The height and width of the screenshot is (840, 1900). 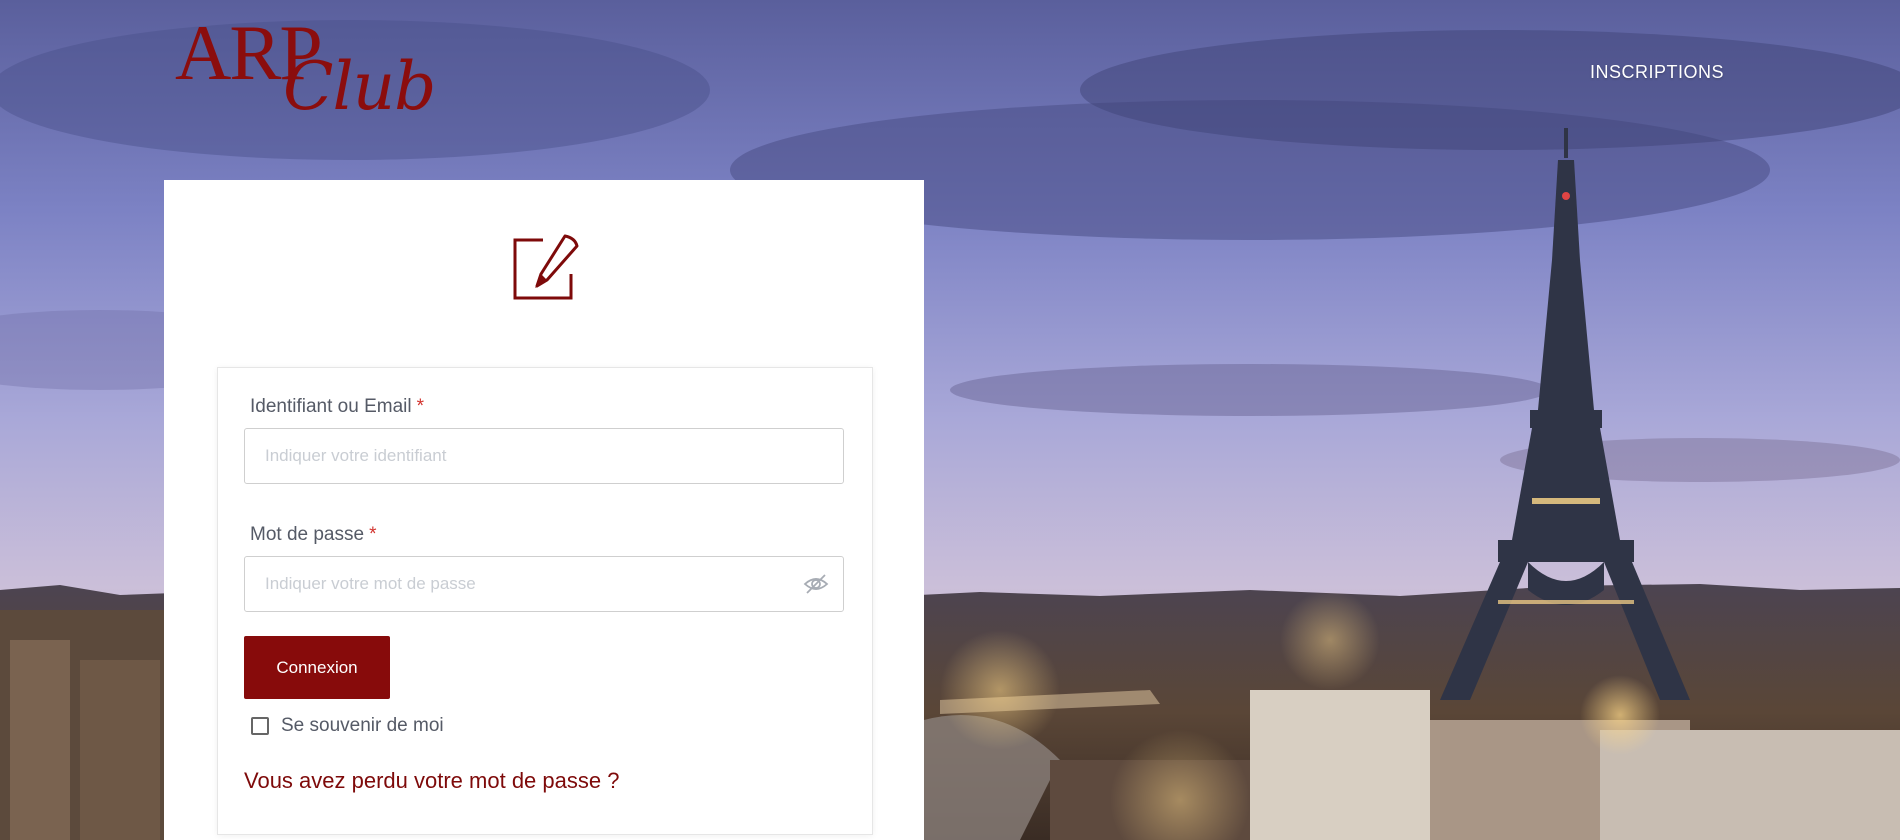 What do you see at coordinates (307, 534) in the screenshot?
I see `password-label-text: Mot de passe` at bounding box center [307, 534].